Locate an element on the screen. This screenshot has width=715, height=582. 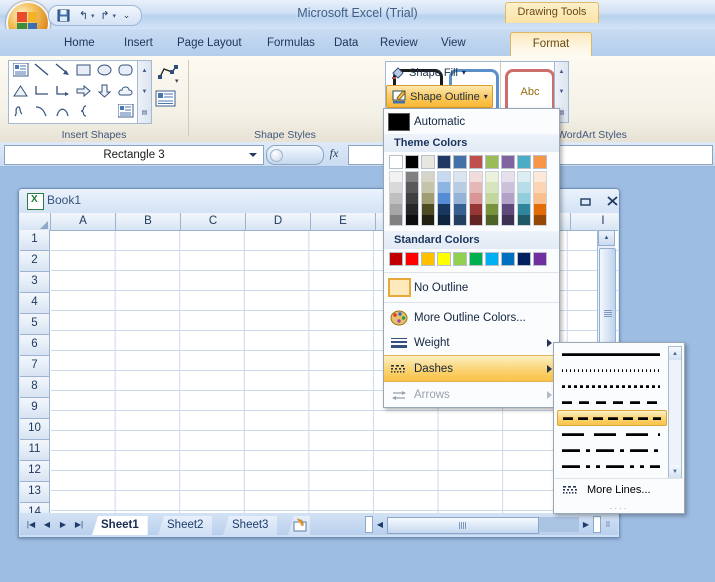
tab-page-layout: Page Layout is located at coordinates (209, 44).